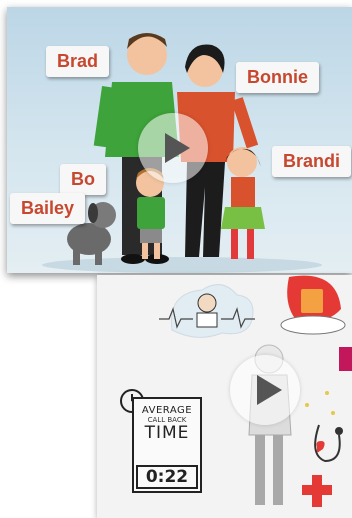  What do you see at coordinates (312, 161) in the screenshot?
I see `name-tag-brandi: Brandi` at bounding box center [312, 161].